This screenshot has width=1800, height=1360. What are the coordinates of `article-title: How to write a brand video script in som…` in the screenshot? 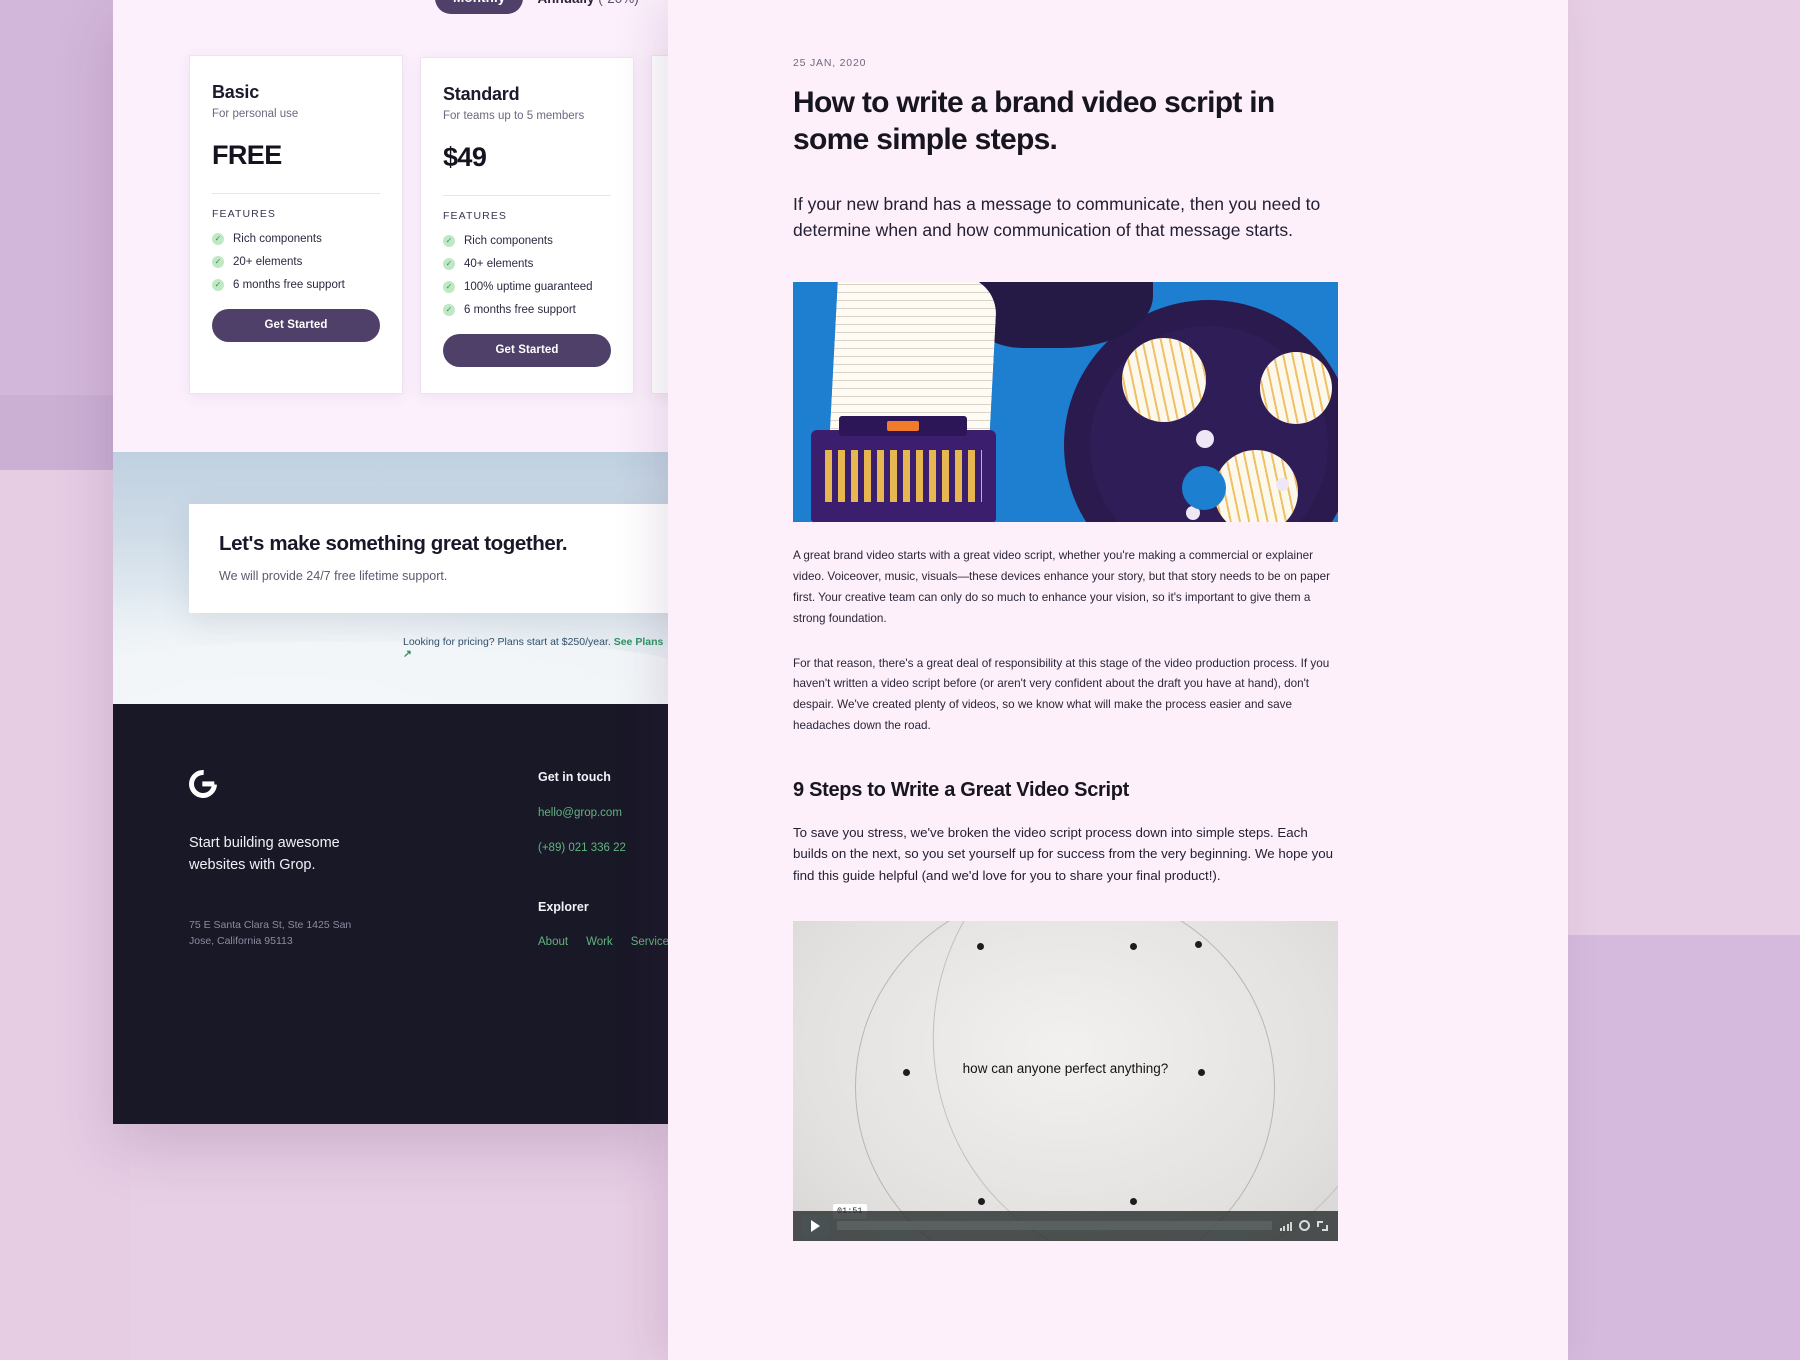 It's located at (1034, 121).